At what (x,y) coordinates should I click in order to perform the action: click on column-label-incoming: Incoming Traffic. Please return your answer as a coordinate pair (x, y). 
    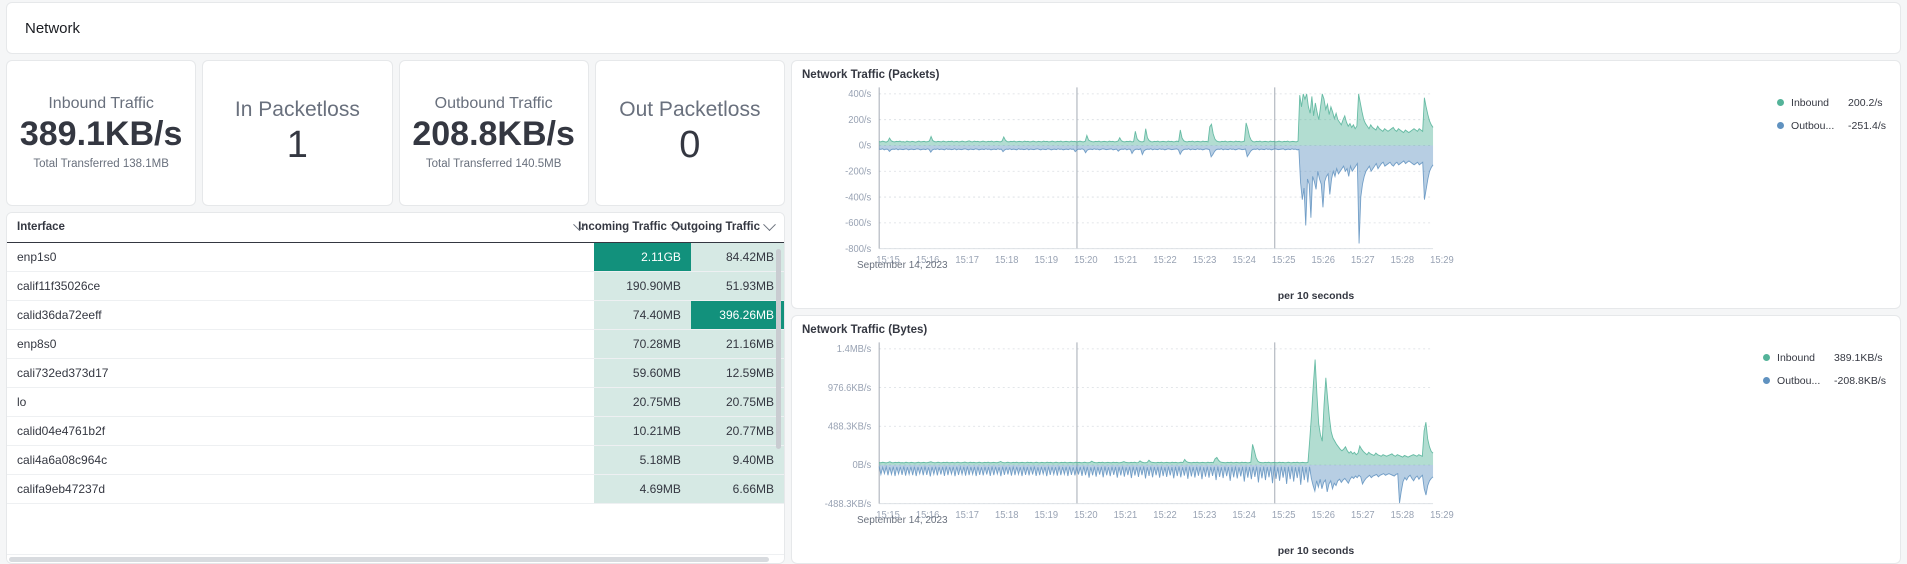
    Looking at the image, I should click on (622, 227).